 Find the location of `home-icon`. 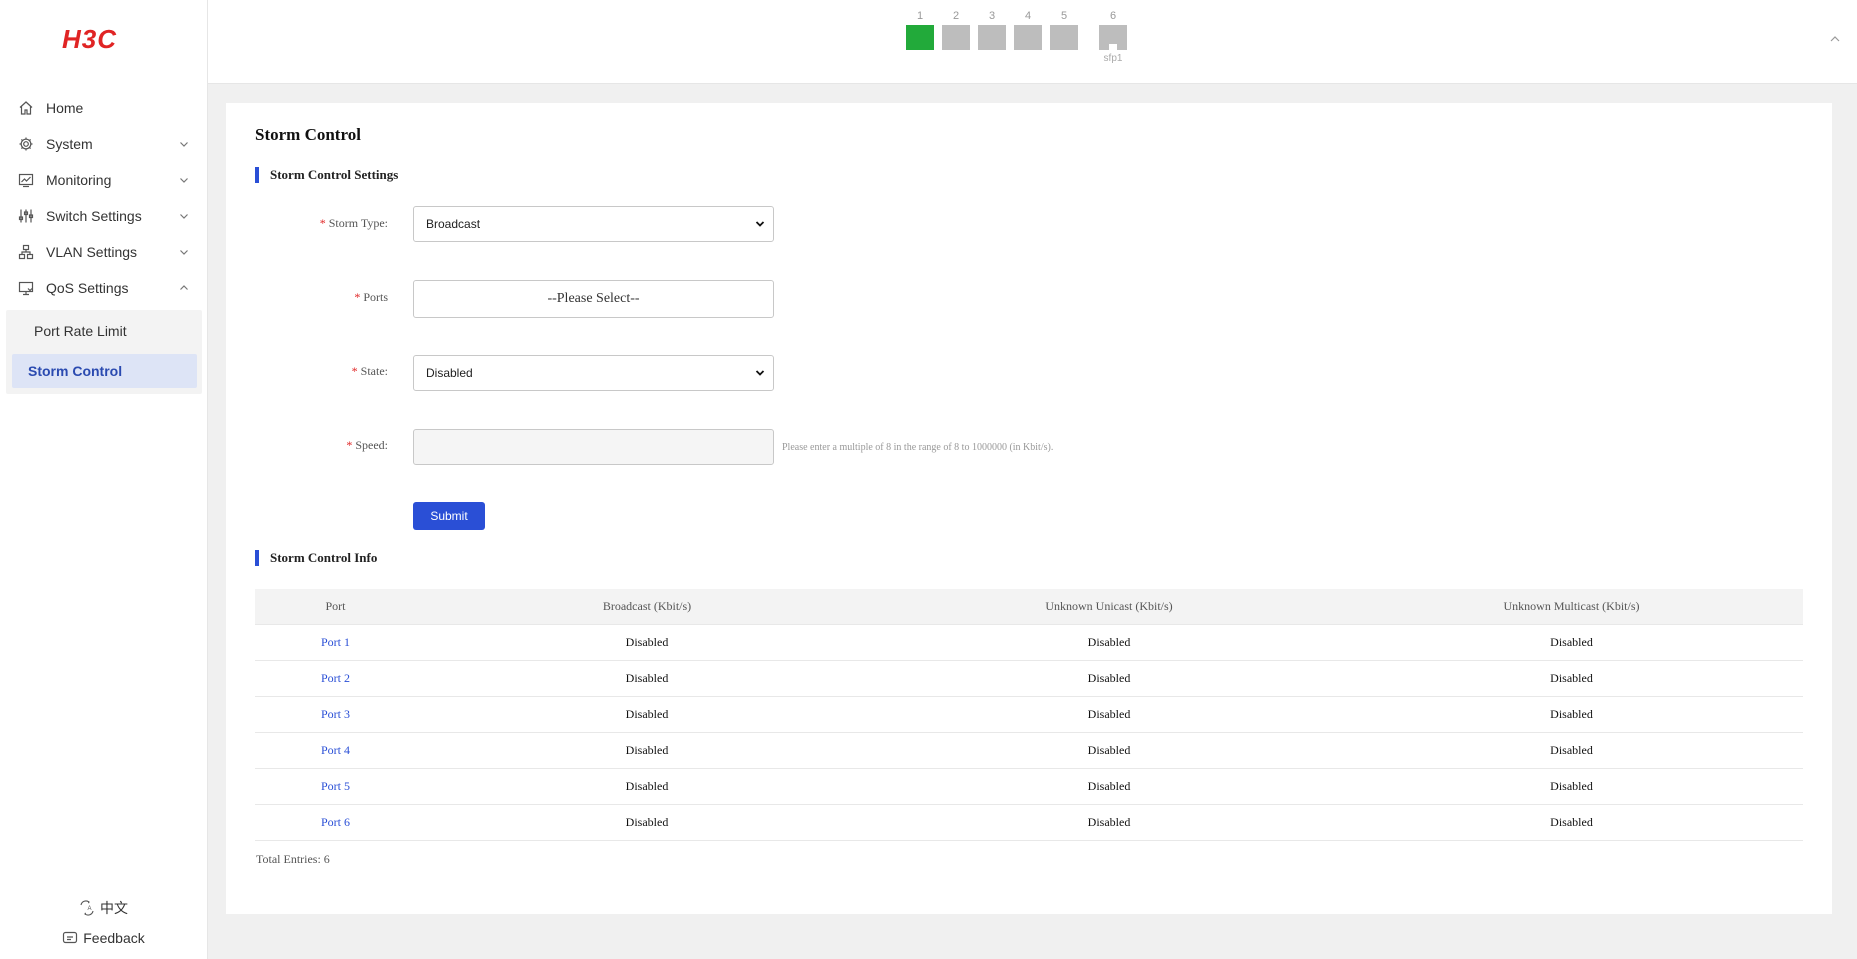

home-icon is located at coordinates (26, 108).